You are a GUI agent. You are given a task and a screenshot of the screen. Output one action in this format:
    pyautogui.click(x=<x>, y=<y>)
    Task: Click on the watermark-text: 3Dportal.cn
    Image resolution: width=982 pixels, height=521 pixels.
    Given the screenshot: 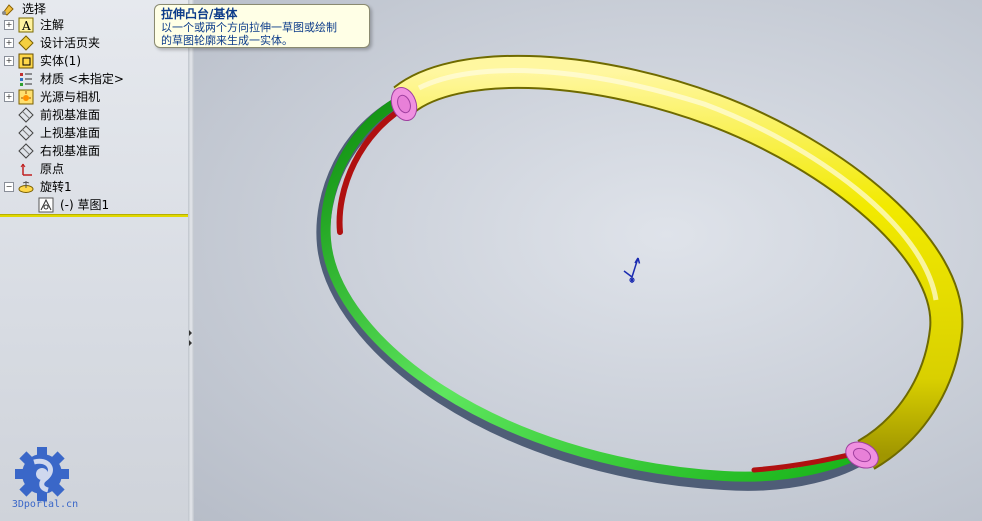 What is the action you would take?
    pyautogui.click(x=45, y=504)
    